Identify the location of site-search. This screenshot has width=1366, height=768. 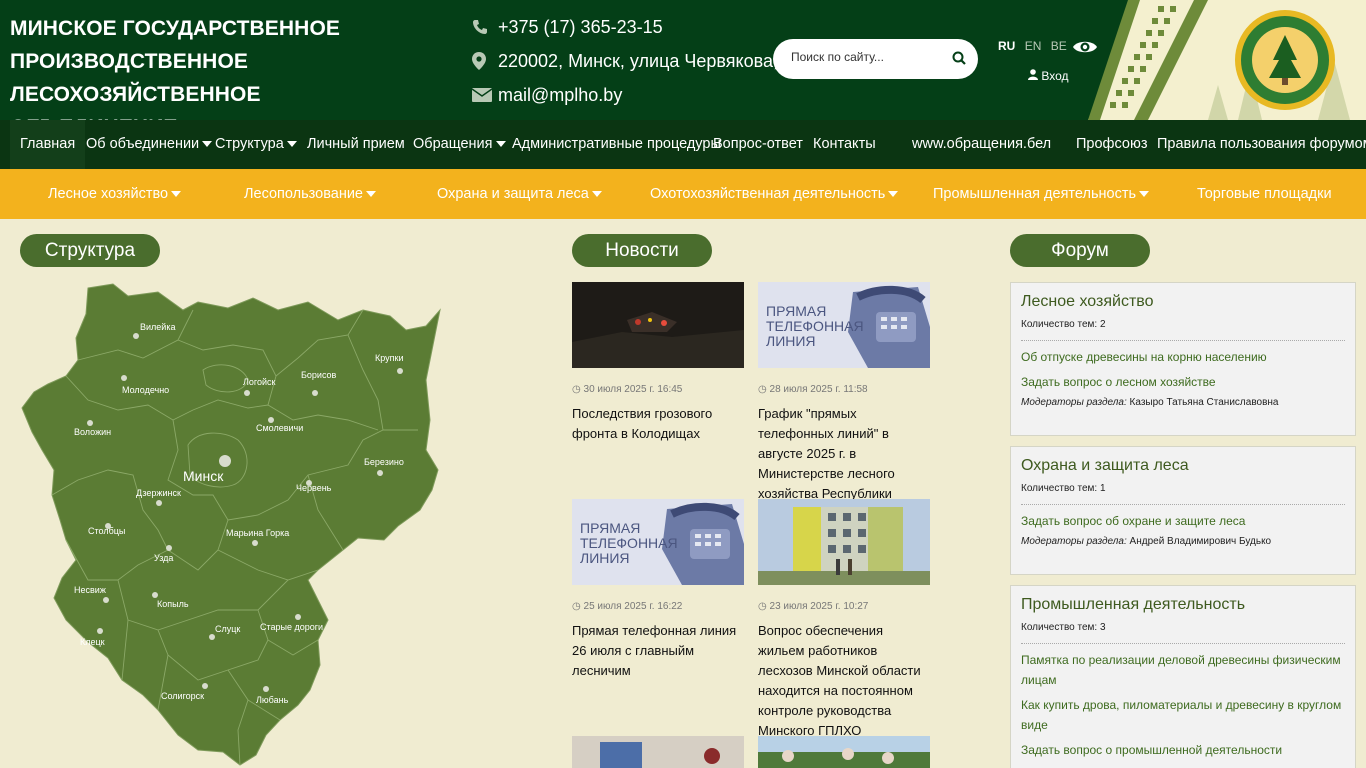
(875, 59).